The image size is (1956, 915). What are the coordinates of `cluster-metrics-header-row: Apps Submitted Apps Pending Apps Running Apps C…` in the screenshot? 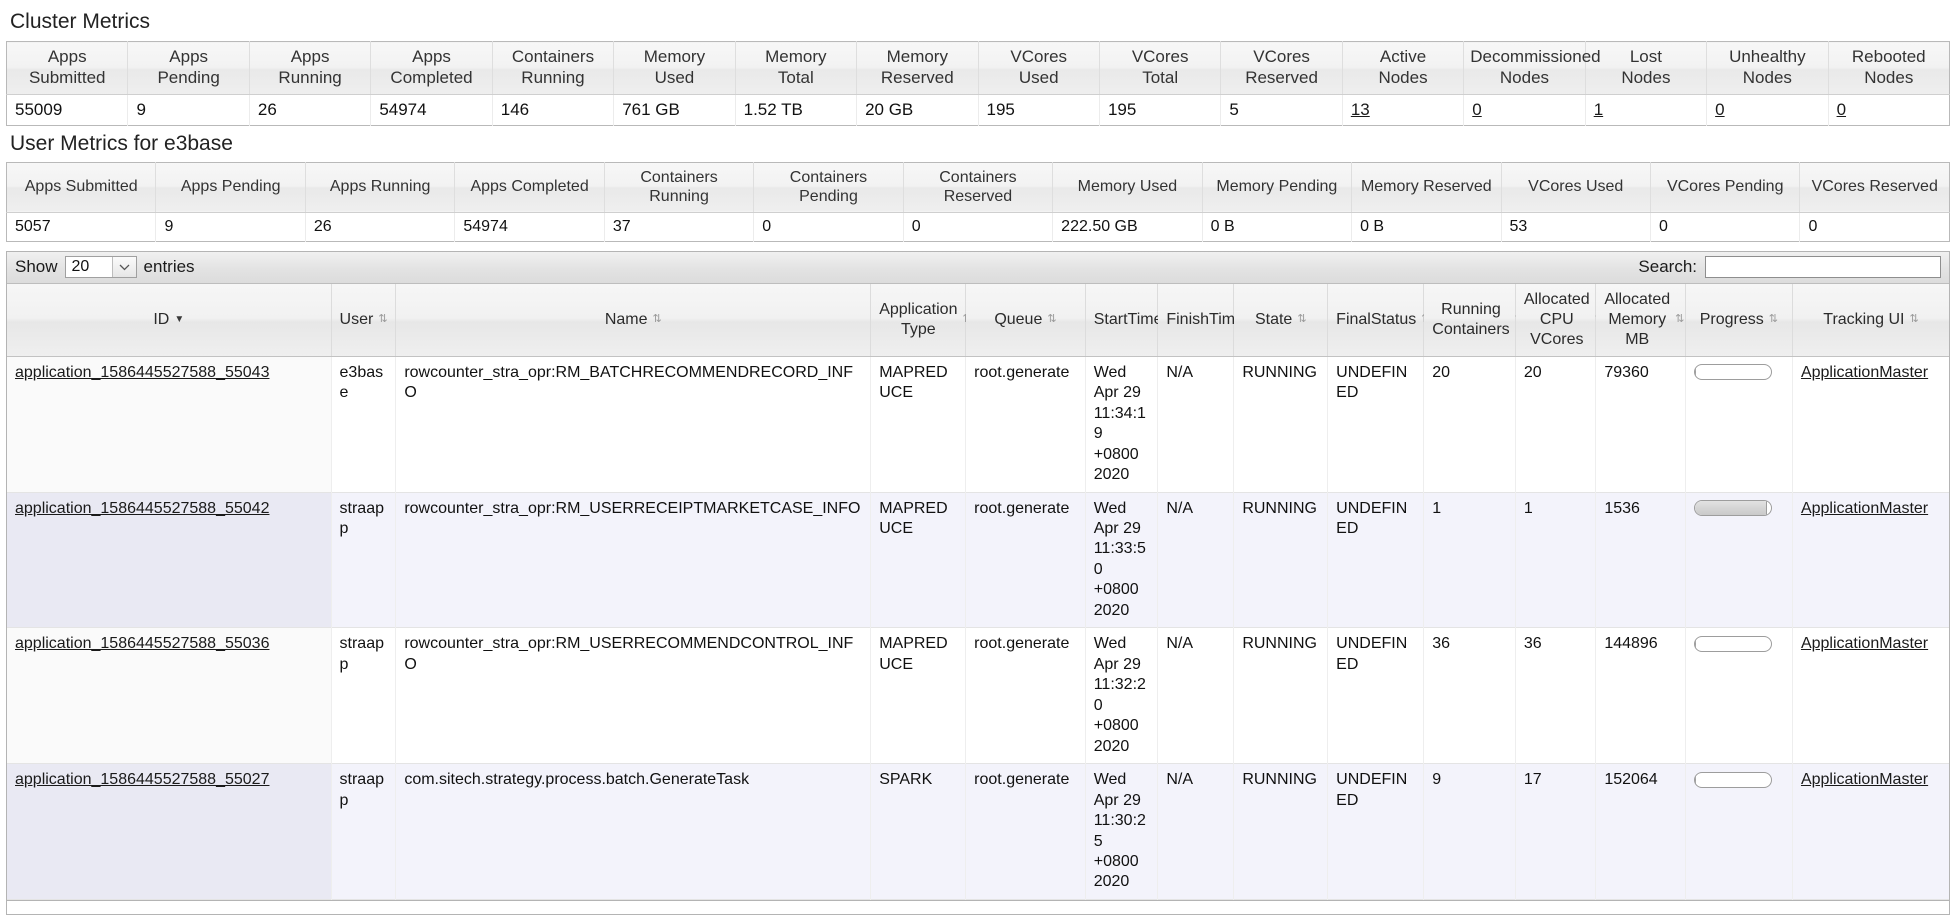 It's located at (978, 68).